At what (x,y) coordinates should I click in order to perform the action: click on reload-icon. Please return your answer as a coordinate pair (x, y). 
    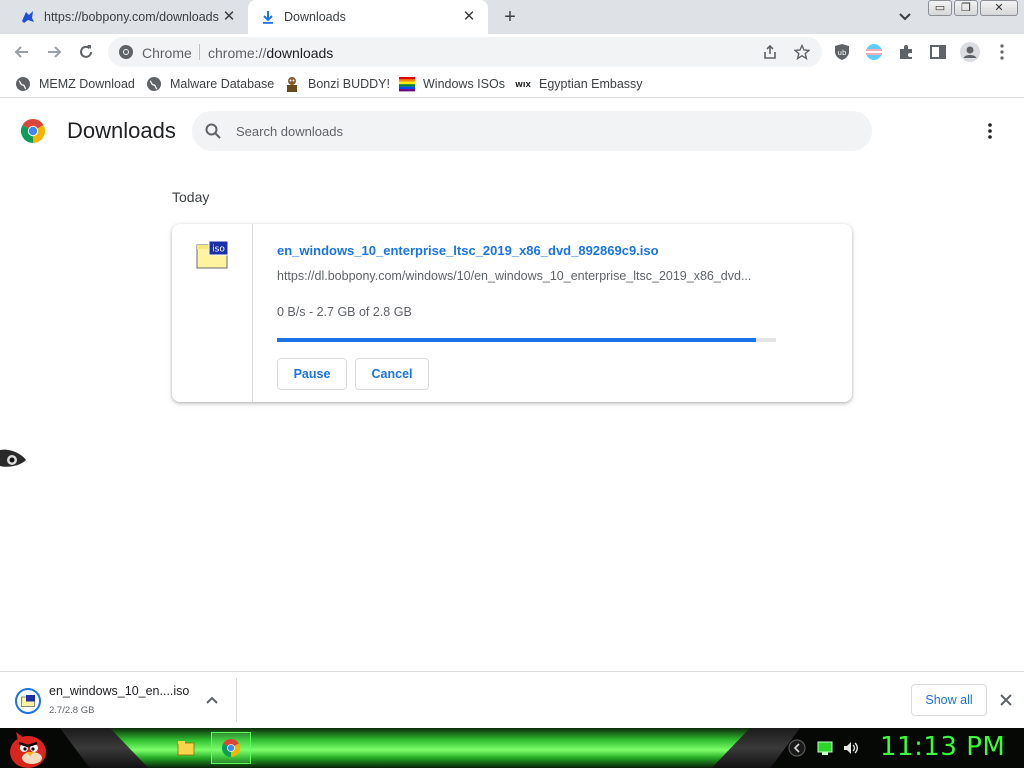
    Looking at the image, I should click on (86, 51).